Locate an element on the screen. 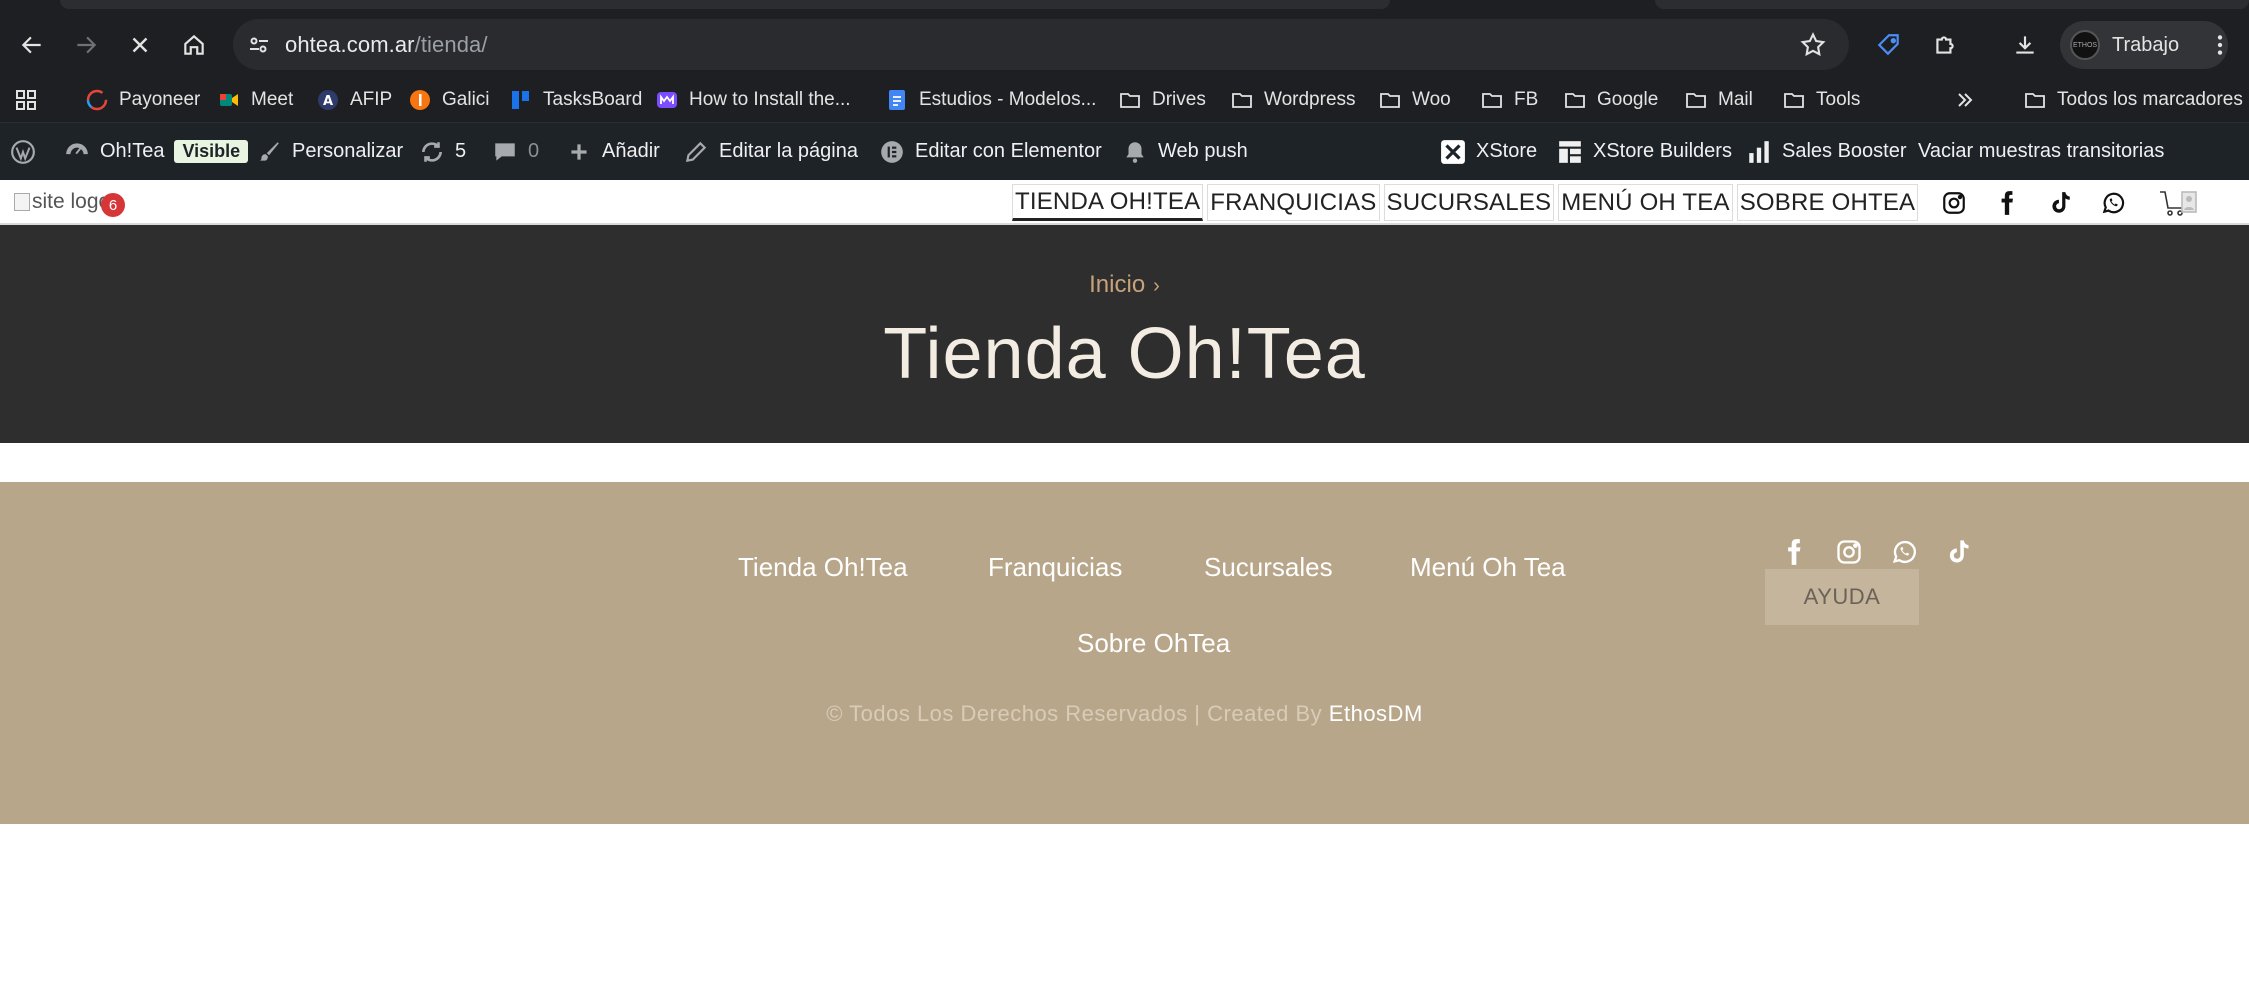 The height and width of the screenshot is (987, 2249). adminbar-site-name: Oh!Tea Visible is located at coordinates (156, 151).